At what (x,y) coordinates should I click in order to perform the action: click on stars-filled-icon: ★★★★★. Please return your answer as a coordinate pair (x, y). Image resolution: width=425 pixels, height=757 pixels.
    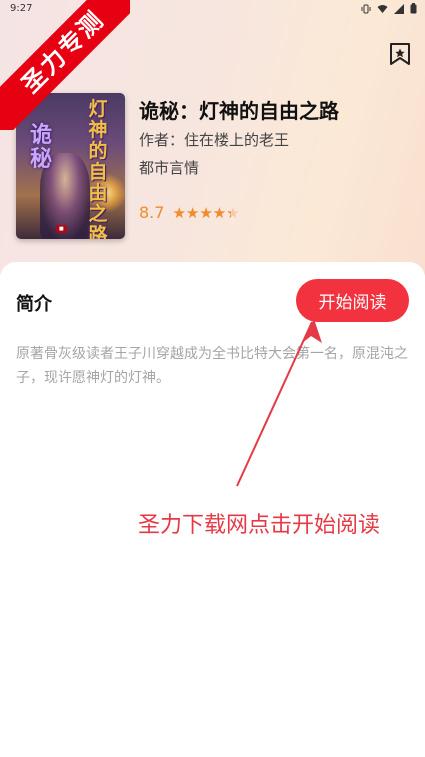
    Looking at the image, I should click on (201, 212).